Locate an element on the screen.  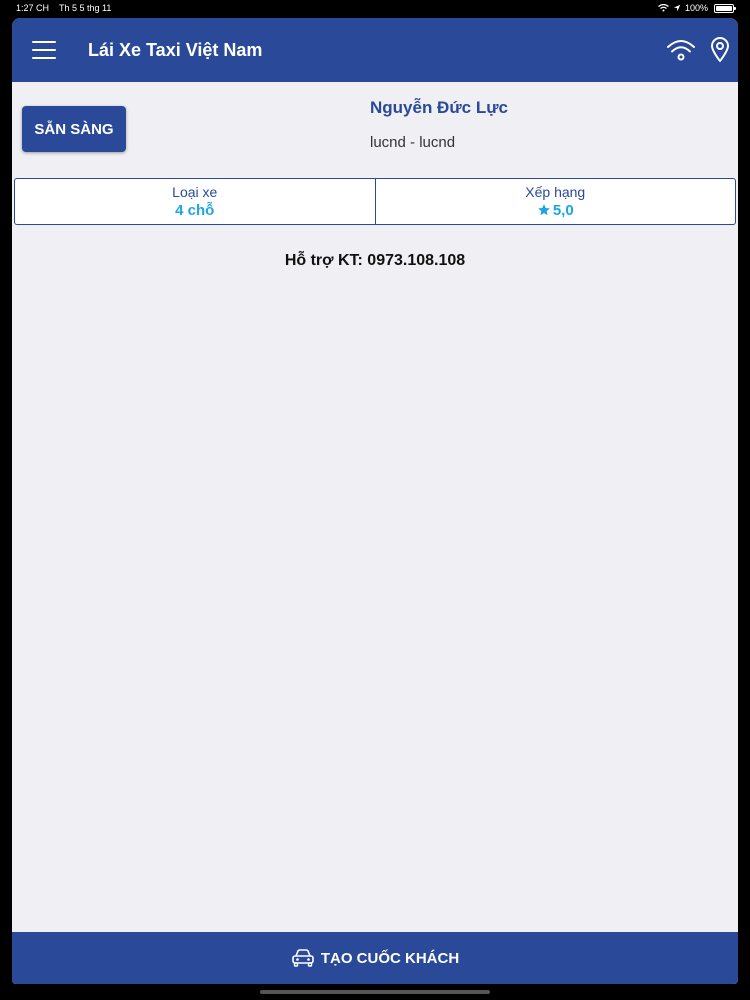
driver-username: lucnd - lucnd is located at coordinates (413, 142).